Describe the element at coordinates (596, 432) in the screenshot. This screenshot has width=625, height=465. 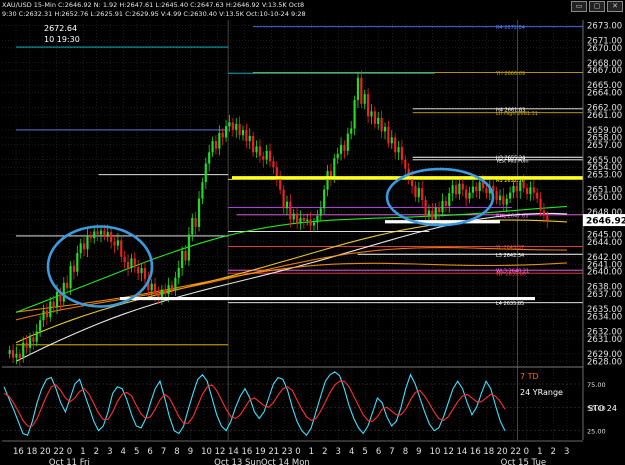
I see `oscillator-tick-label: 25.00` at that location.